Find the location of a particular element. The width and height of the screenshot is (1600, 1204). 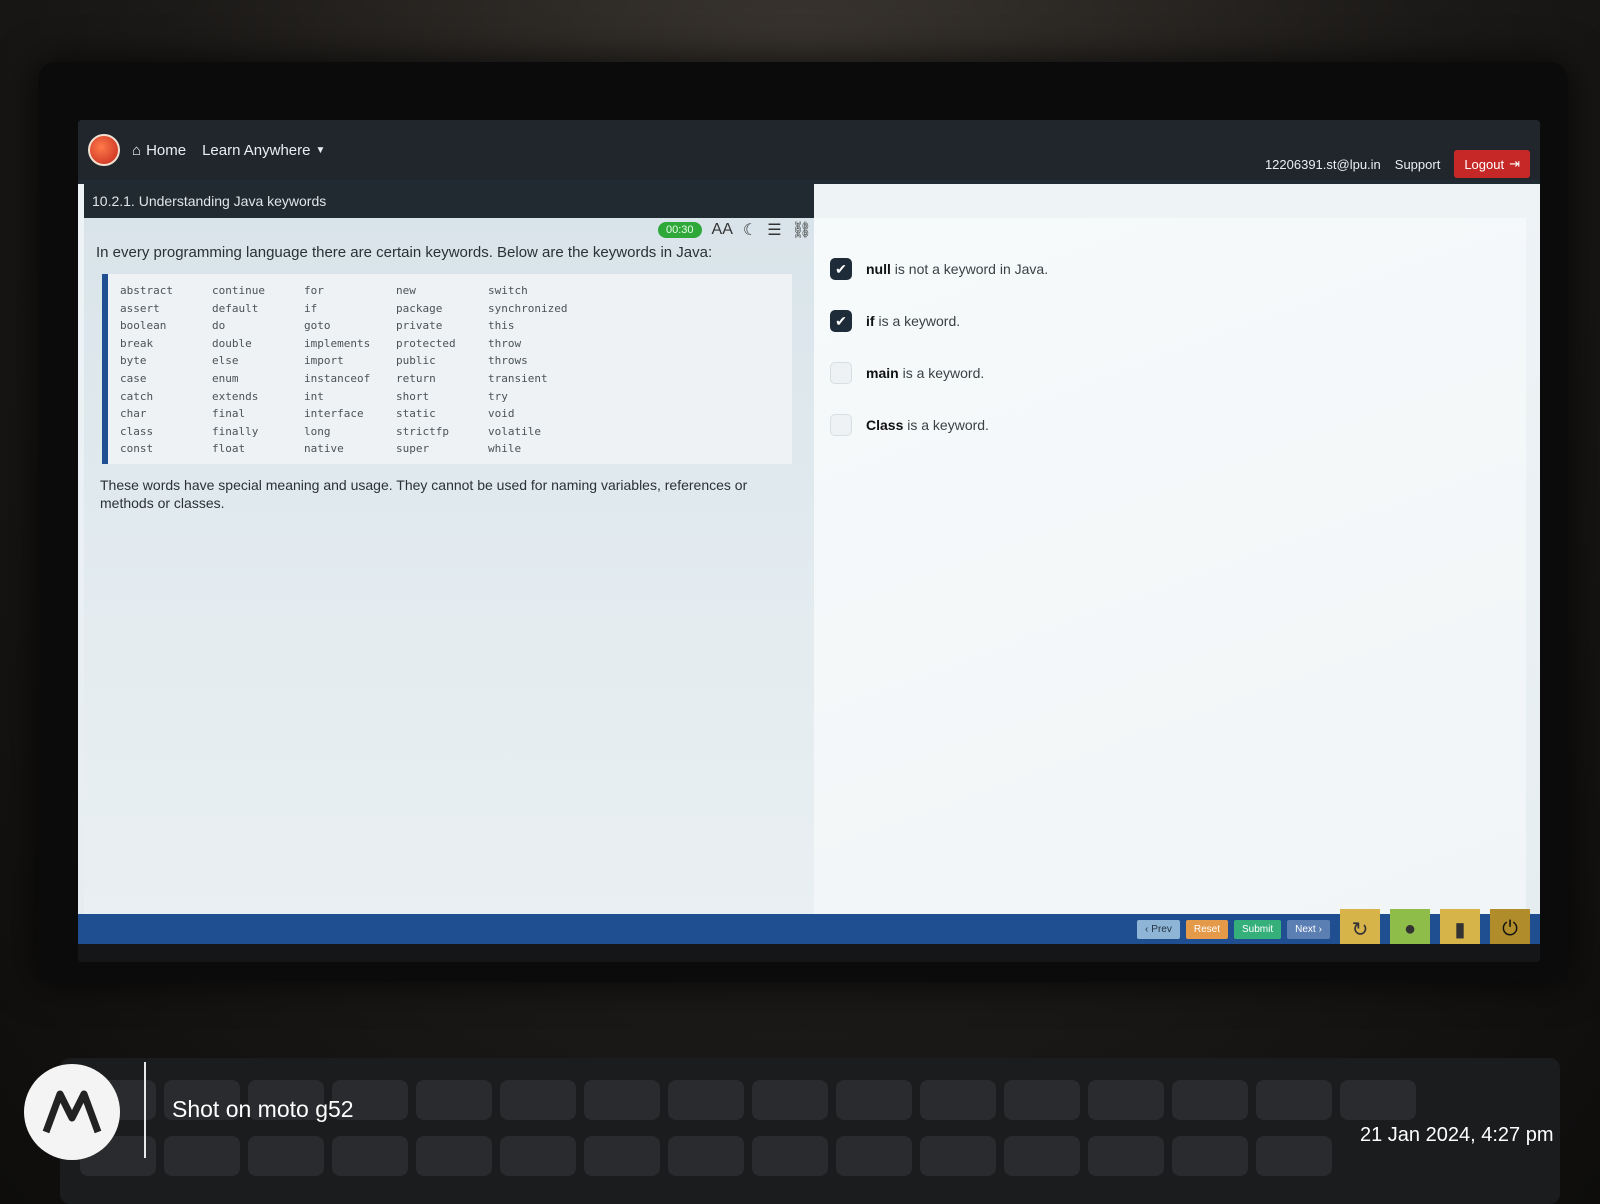

logout-icon: ⇥ is located at coordinates (1514, 163).